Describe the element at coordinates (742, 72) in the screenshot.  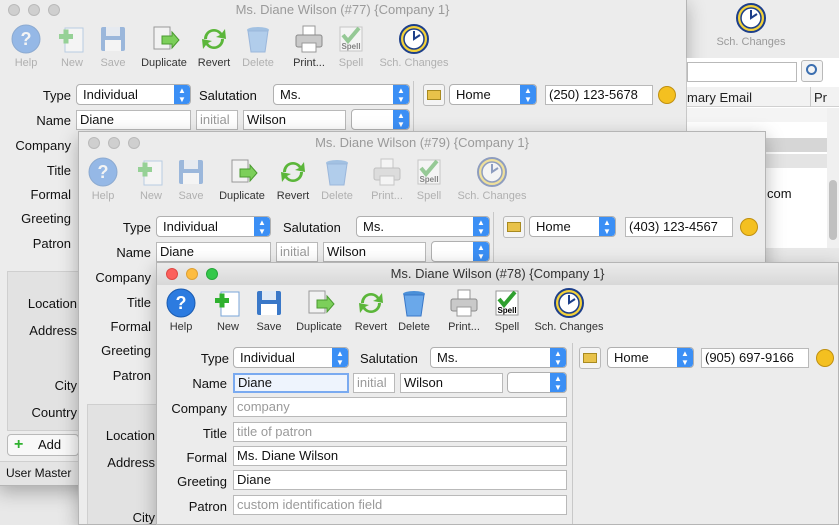
I see `table-search-input` at that location.